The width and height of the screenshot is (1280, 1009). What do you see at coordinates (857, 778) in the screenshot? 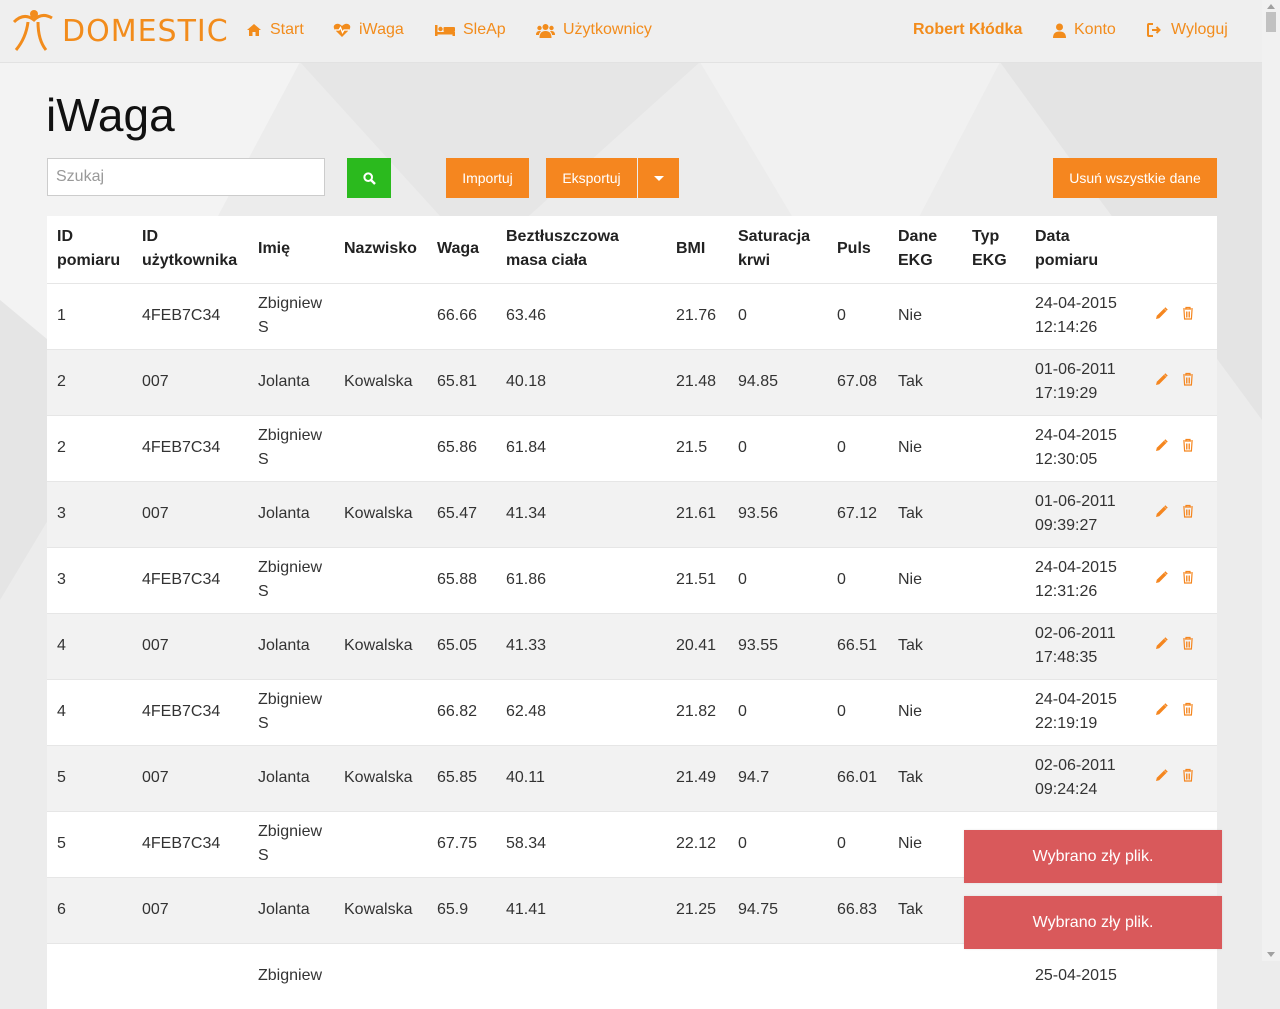
I see `cell-pulse: 66.01` at bounding box center [857, 778].